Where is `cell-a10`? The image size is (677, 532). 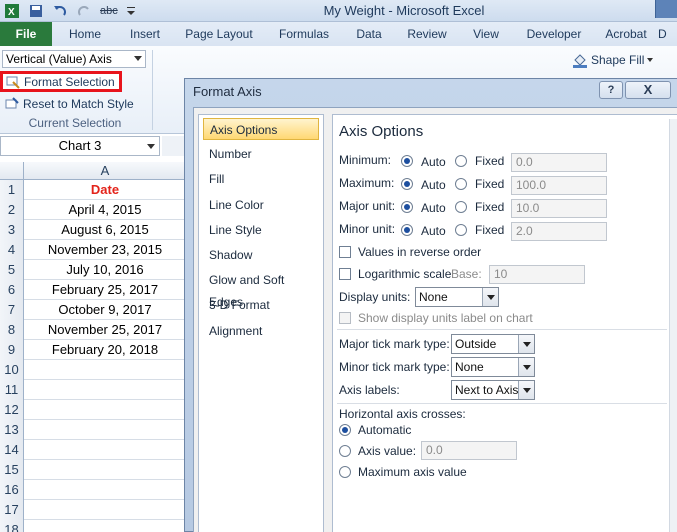
cell-a10 is located at coordinates (105, 370).